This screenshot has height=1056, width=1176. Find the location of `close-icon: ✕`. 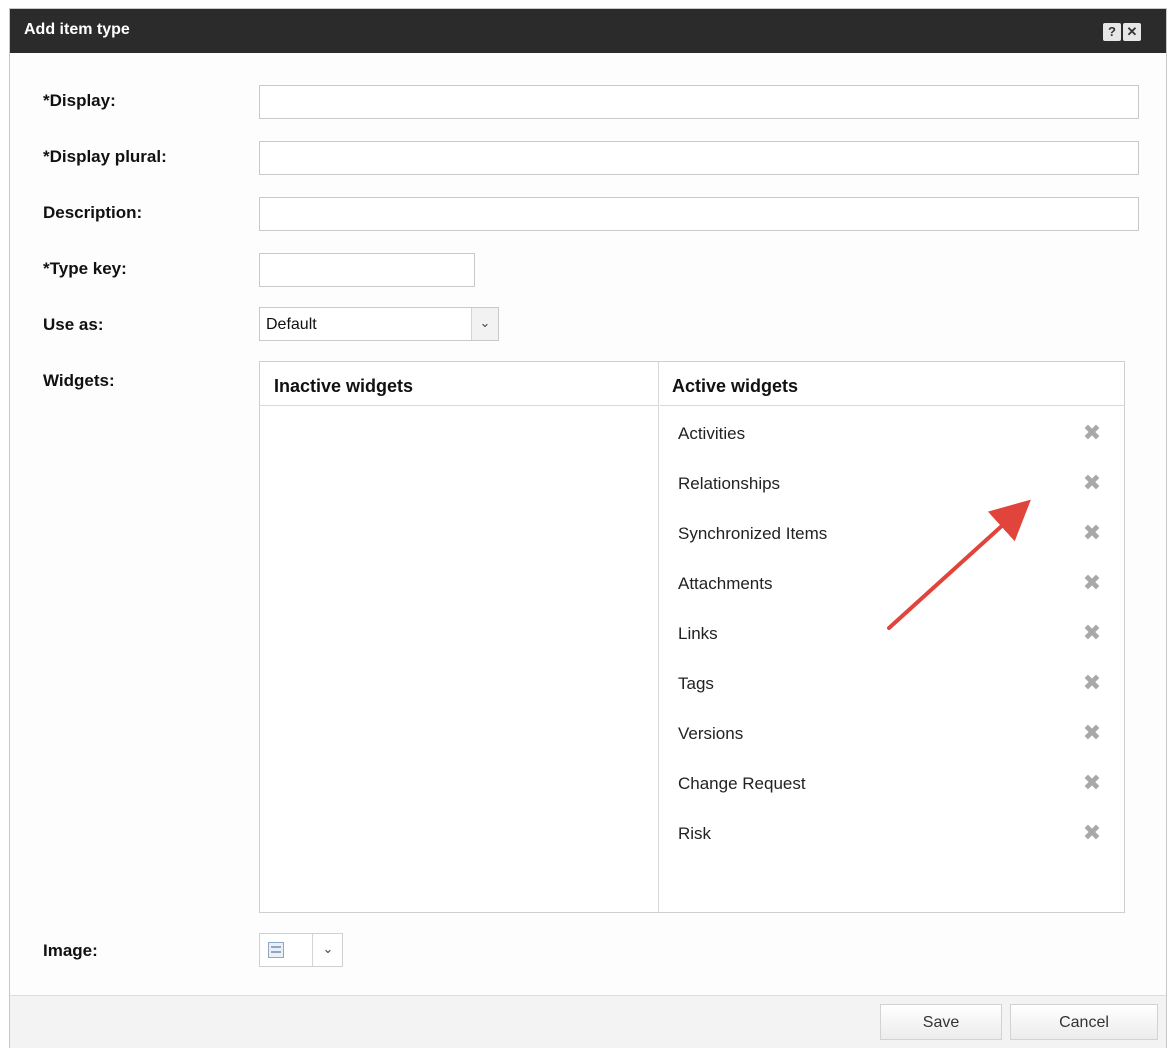

close-icon: ✕ is located at coordinates (1132, 32).